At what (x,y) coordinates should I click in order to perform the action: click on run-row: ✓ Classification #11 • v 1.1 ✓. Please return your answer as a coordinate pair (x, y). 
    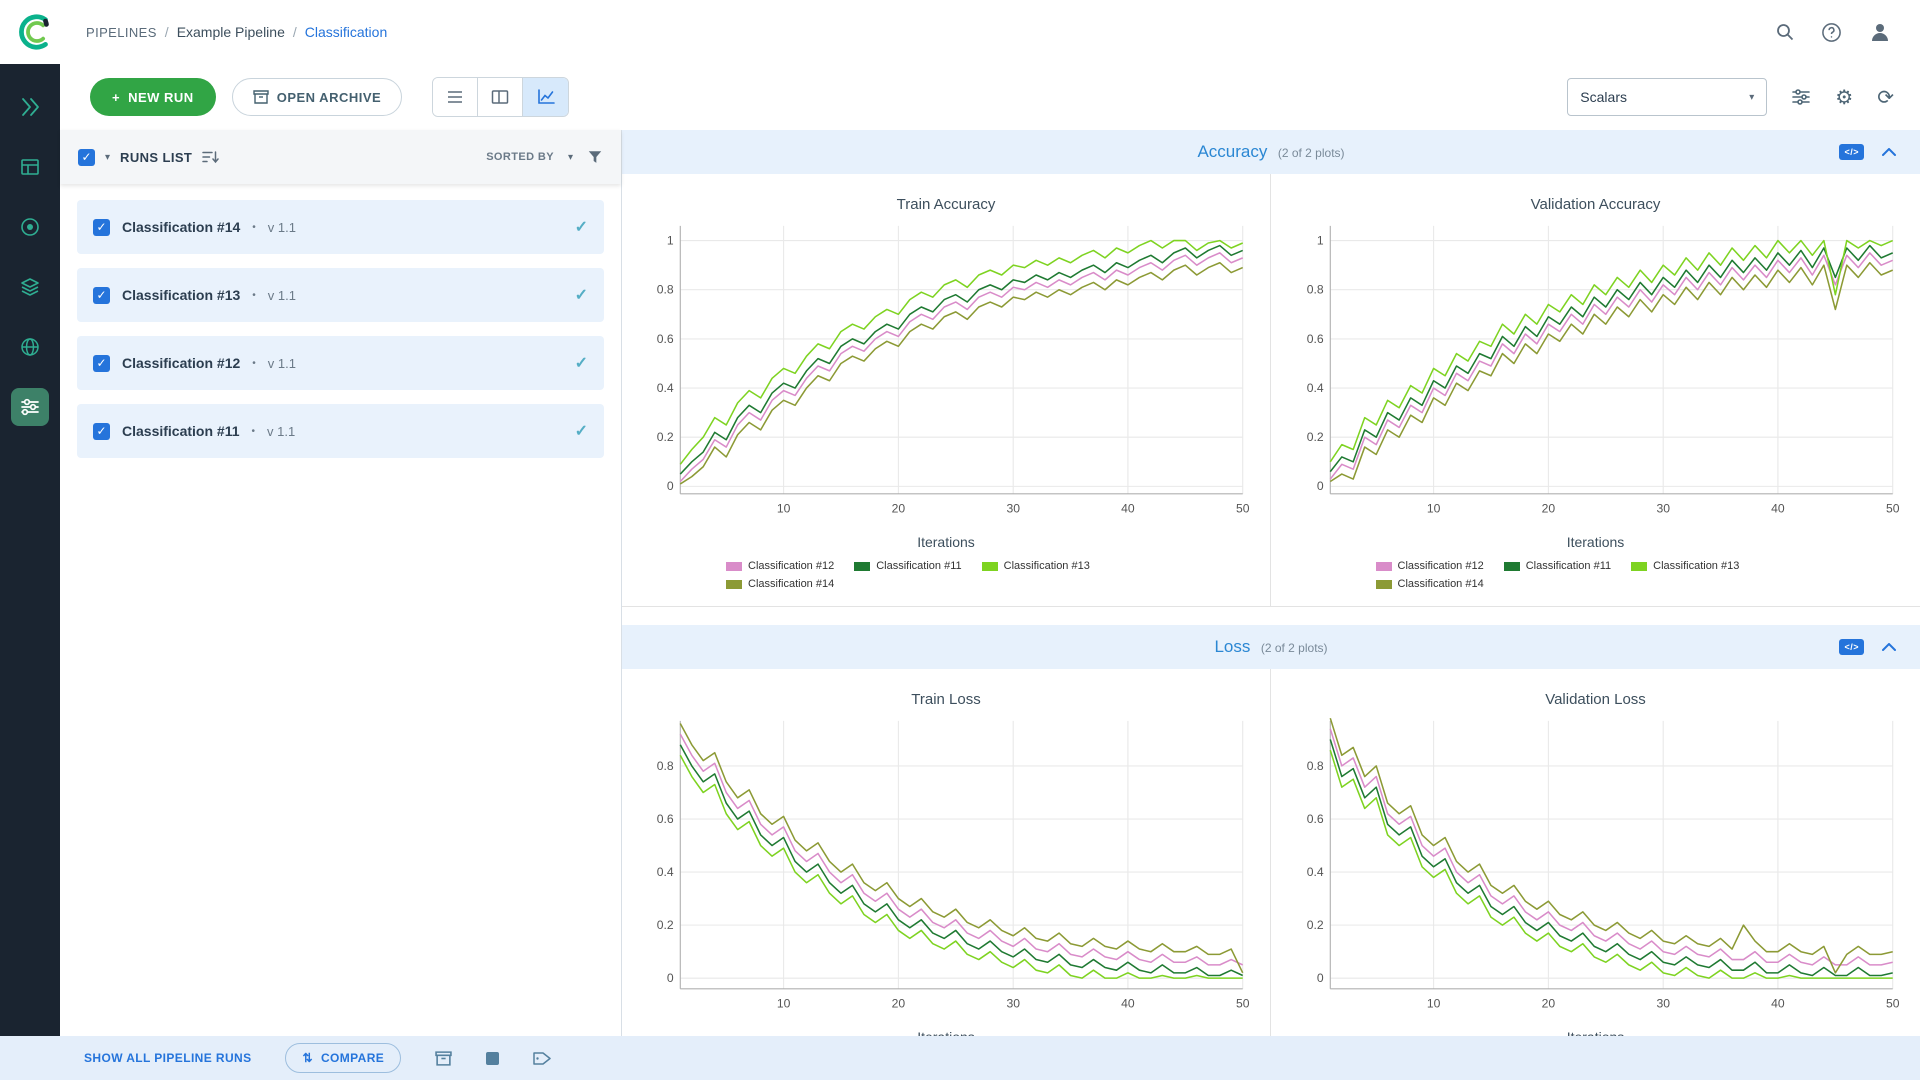
    Looking at the image, I should click on (340, 431).